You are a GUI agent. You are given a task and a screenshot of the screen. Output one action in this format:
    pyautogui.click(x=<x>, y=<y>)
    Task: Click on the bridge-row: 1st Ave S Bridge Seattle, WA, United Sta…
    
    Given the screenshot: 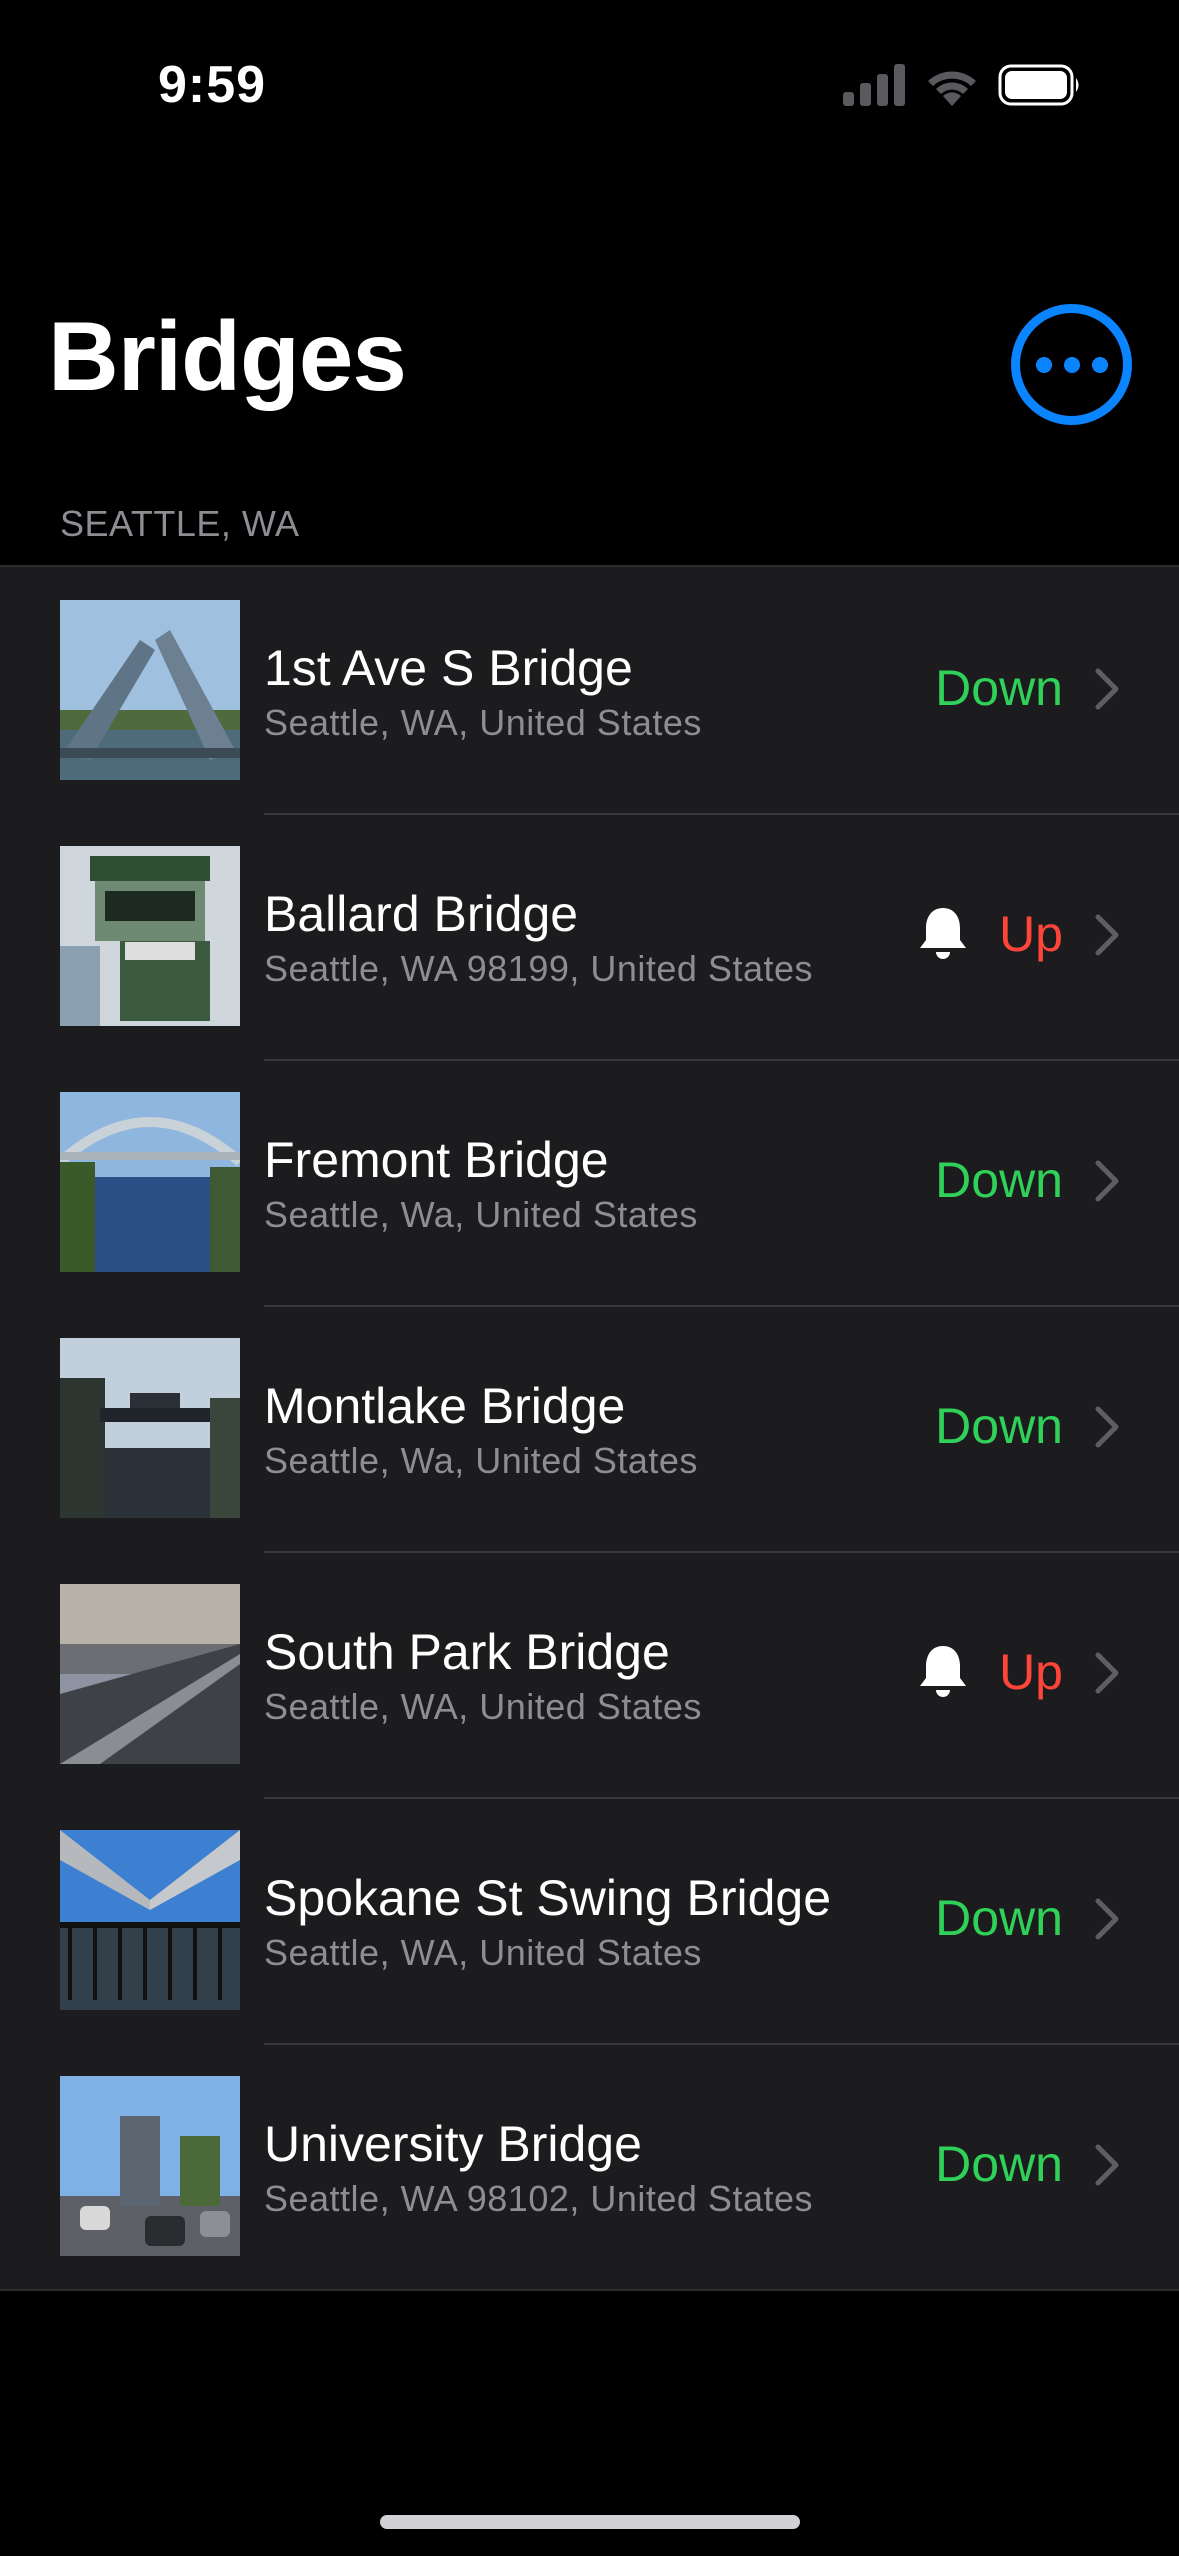 What is the action you would take?
    pyautogui.click(x=589, y=690)
    